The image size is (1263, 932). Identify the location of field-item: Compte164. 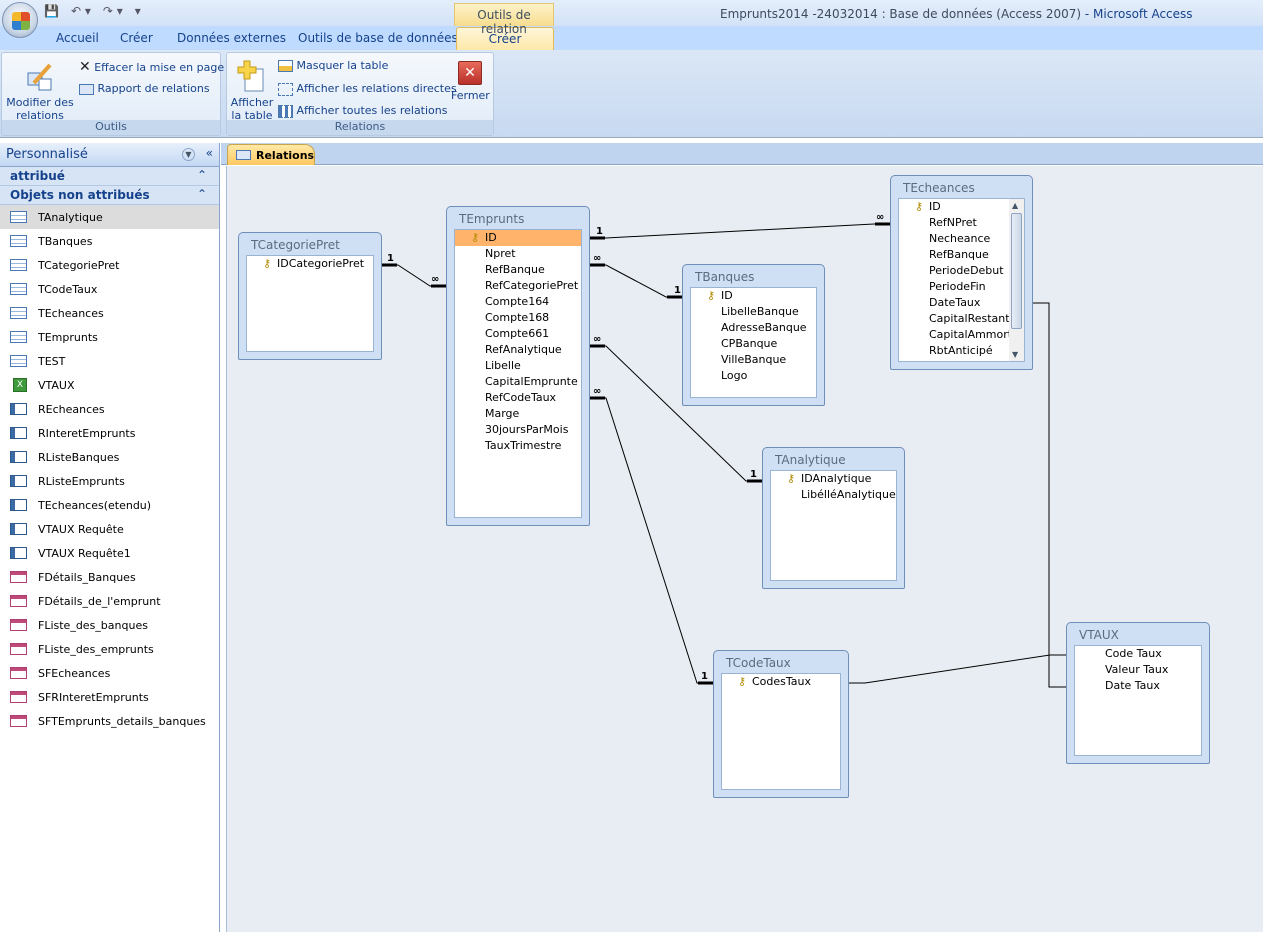
(518, 302).